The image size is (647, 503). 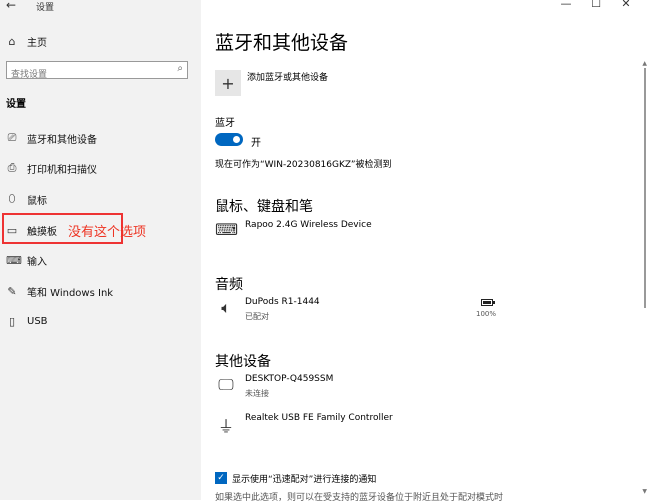 I want to click on add-device-button: +, so click(x=228, y=83).